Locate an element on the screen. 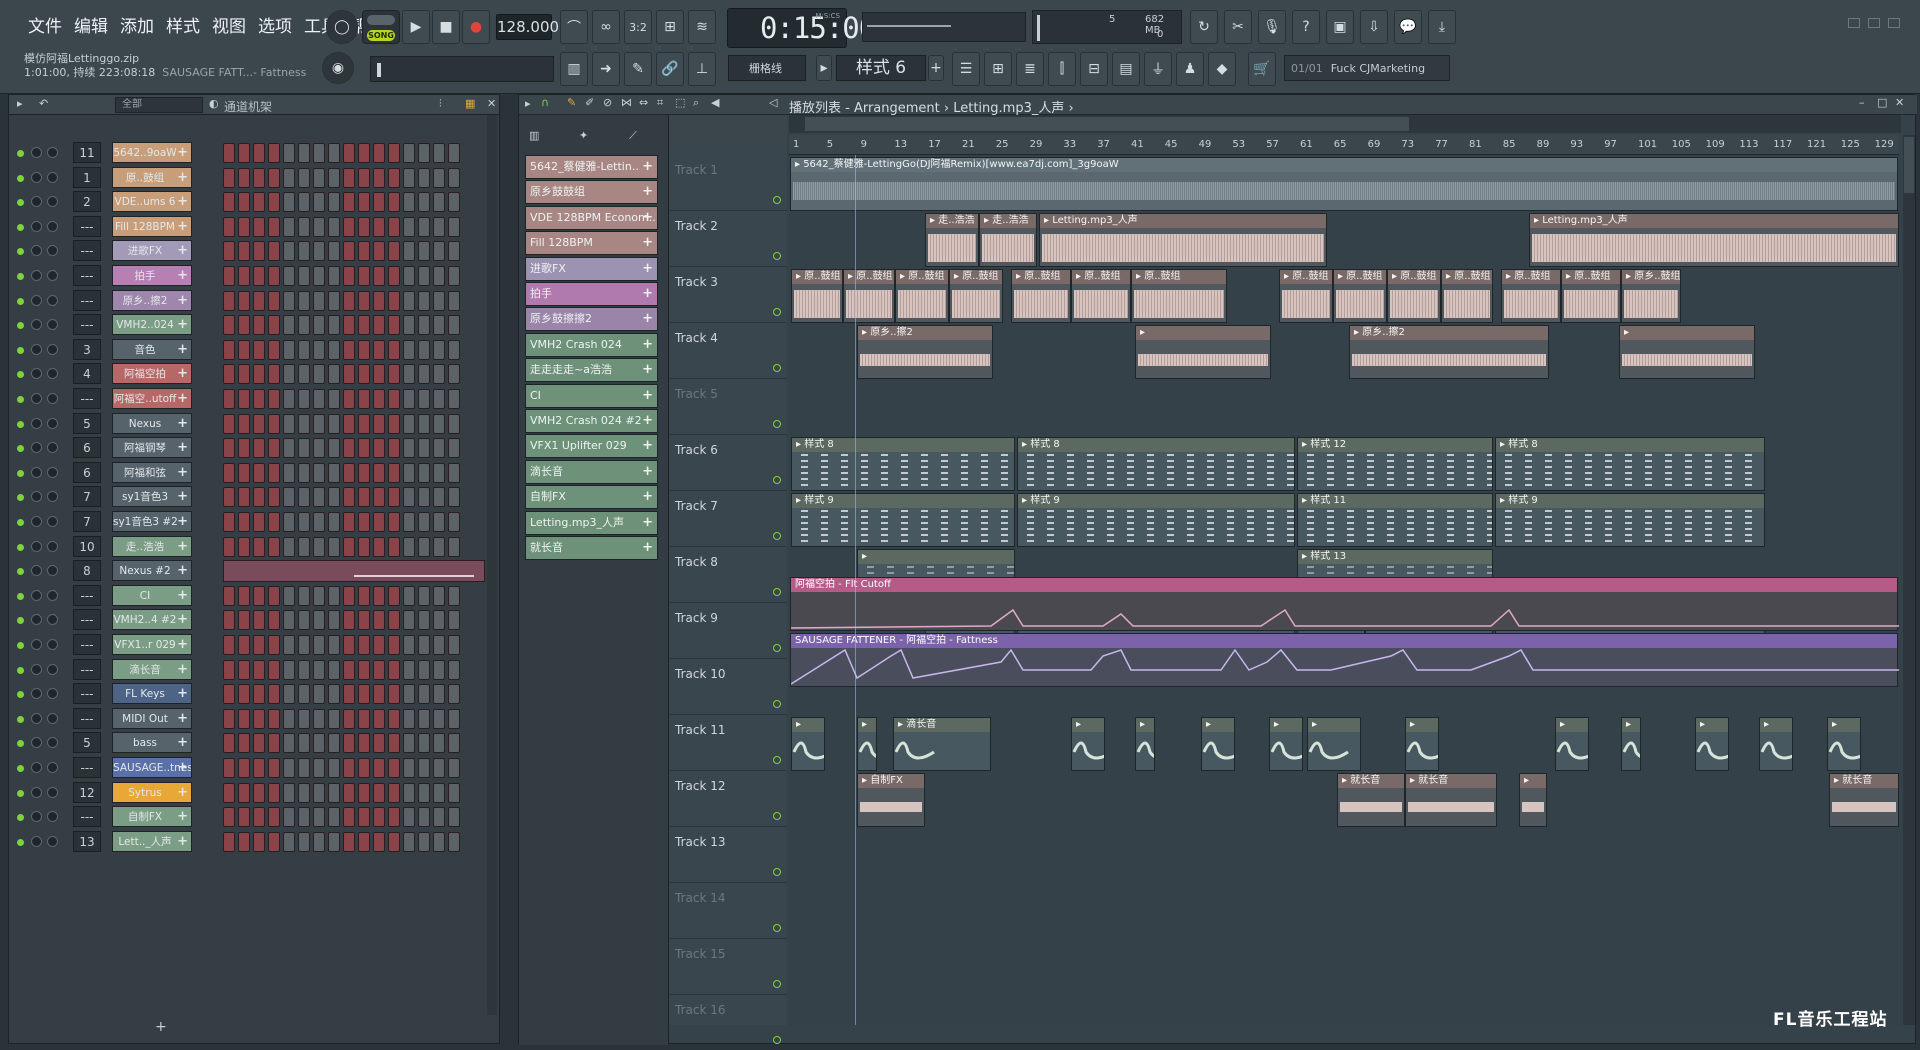 This screenshot has height=1050, width=1920. master-volume-pitch is located at coordinates (944, 27).